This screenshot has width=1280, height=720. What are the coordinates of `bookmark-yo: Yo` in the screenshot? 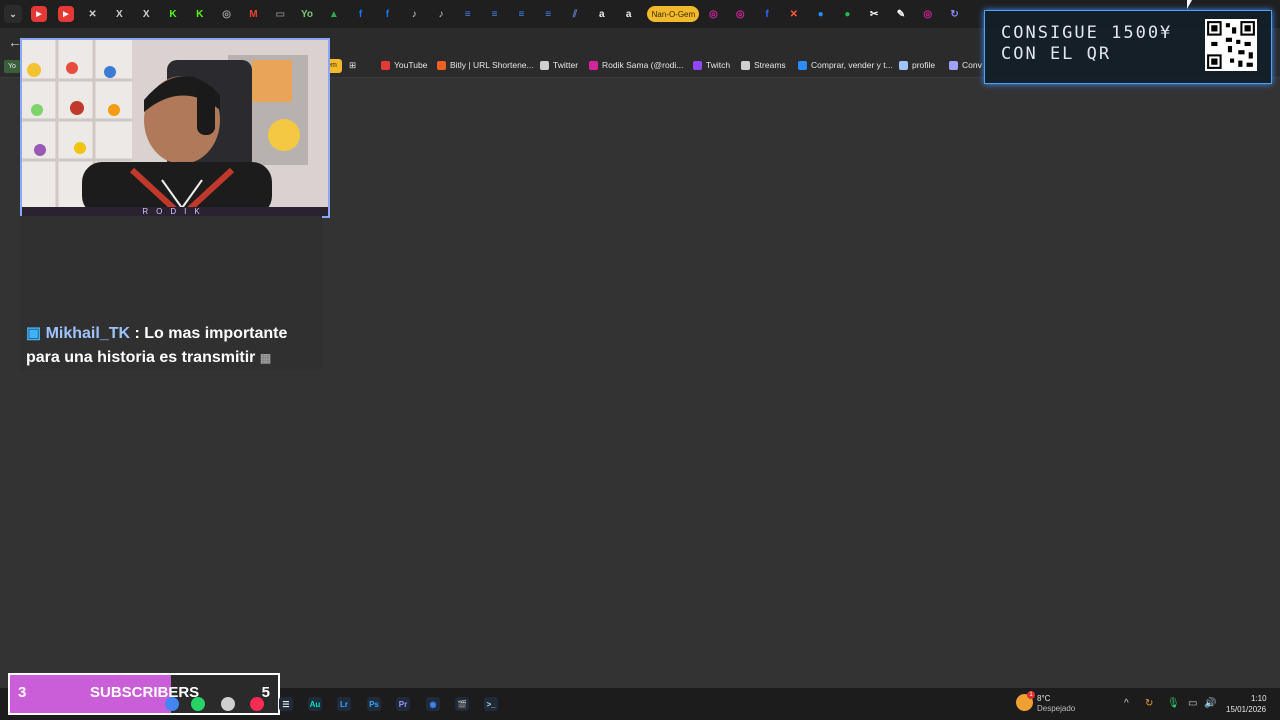 It's located at (12, 66).